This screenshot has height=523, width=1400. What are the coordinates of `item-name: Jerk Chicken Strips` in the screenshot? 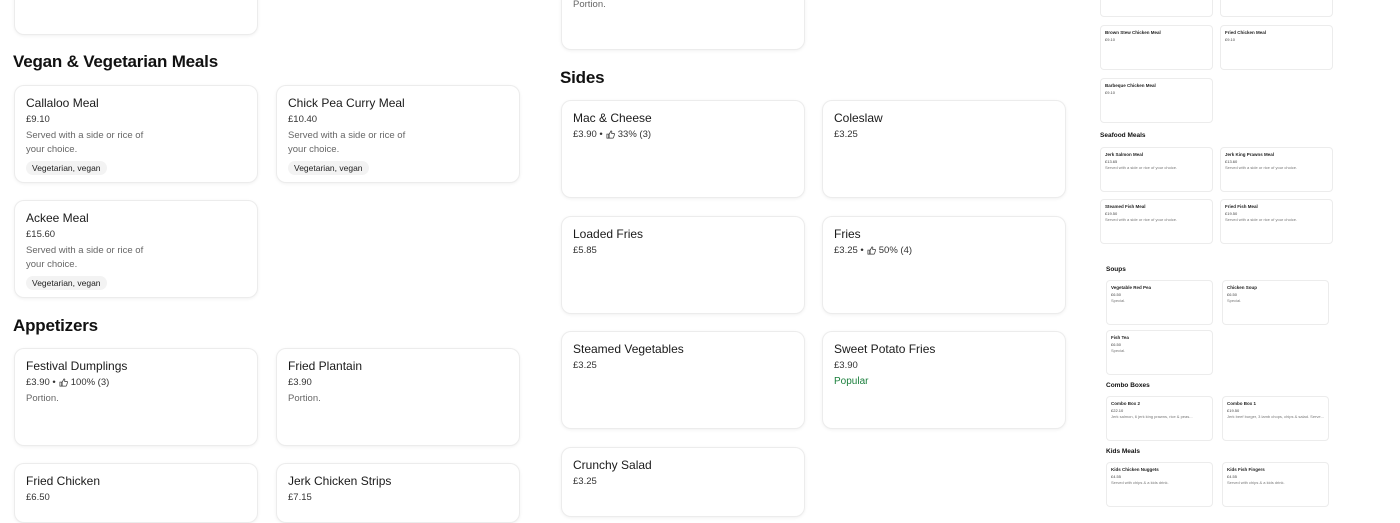 It's located at (340, 481).